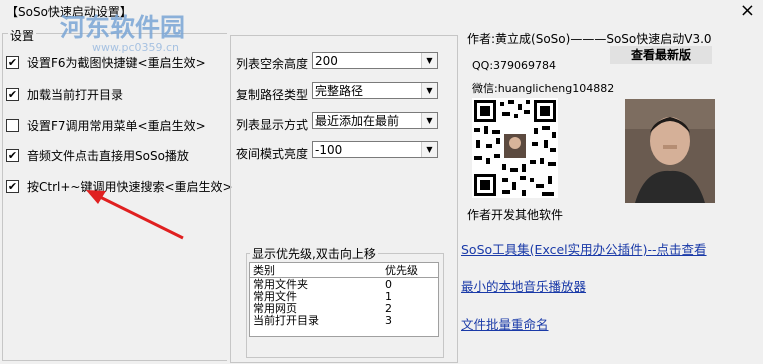 The image size is (763, 364). What do you see at coordinates (747, 11) in the screenshot?
I see `close-icon: ×` at bounding box center [747, 11].